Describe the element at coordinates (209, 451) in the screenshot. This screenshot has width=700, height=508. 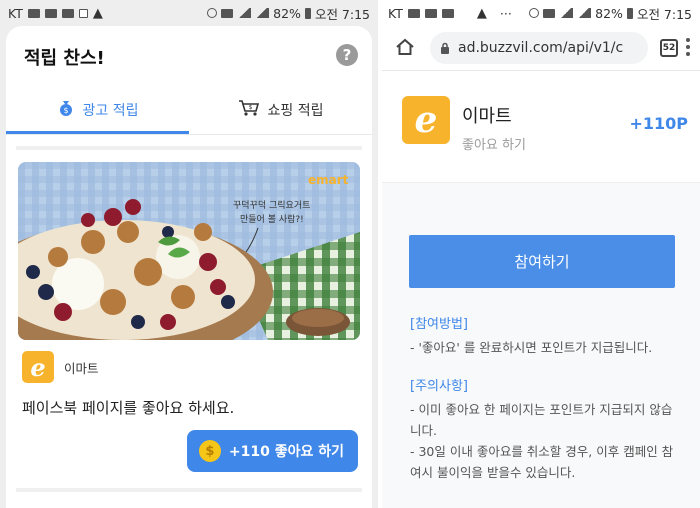
I see `coin-icon: $` at that location.